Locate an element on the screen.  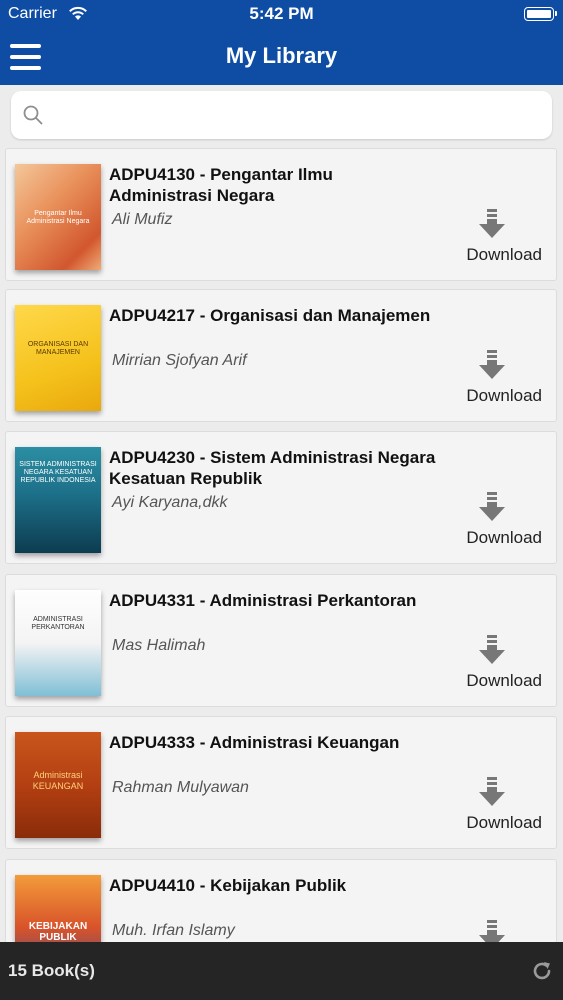
book-title: ADPU4410 - Kebijakan Publik is located at coordinates (228, 885).